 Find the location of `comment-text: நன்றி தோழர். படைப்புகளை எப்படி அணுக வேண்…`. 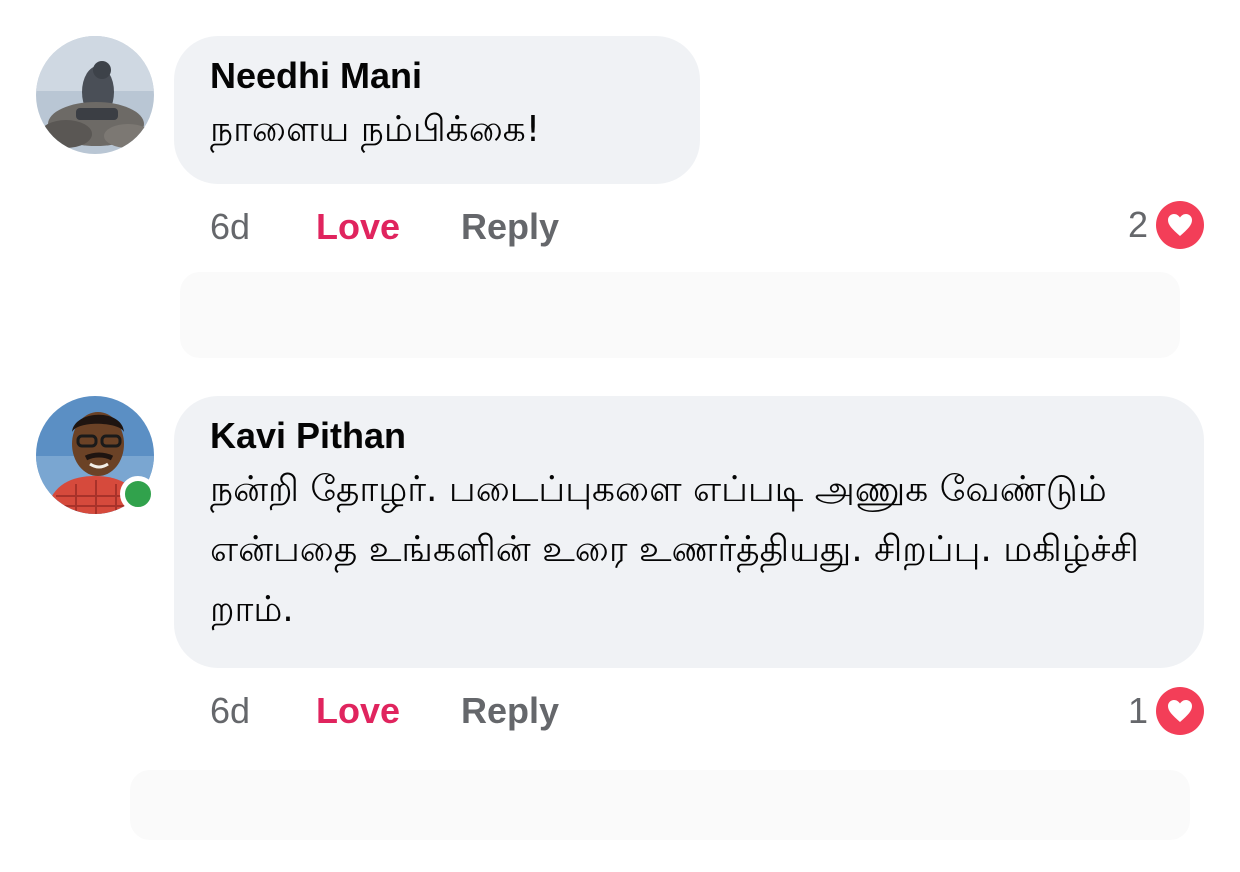

comment-text: நன்றி தோழர். படைப்புகளை எப்படி அணுக வேண்… is located at coordinates (674, 549).